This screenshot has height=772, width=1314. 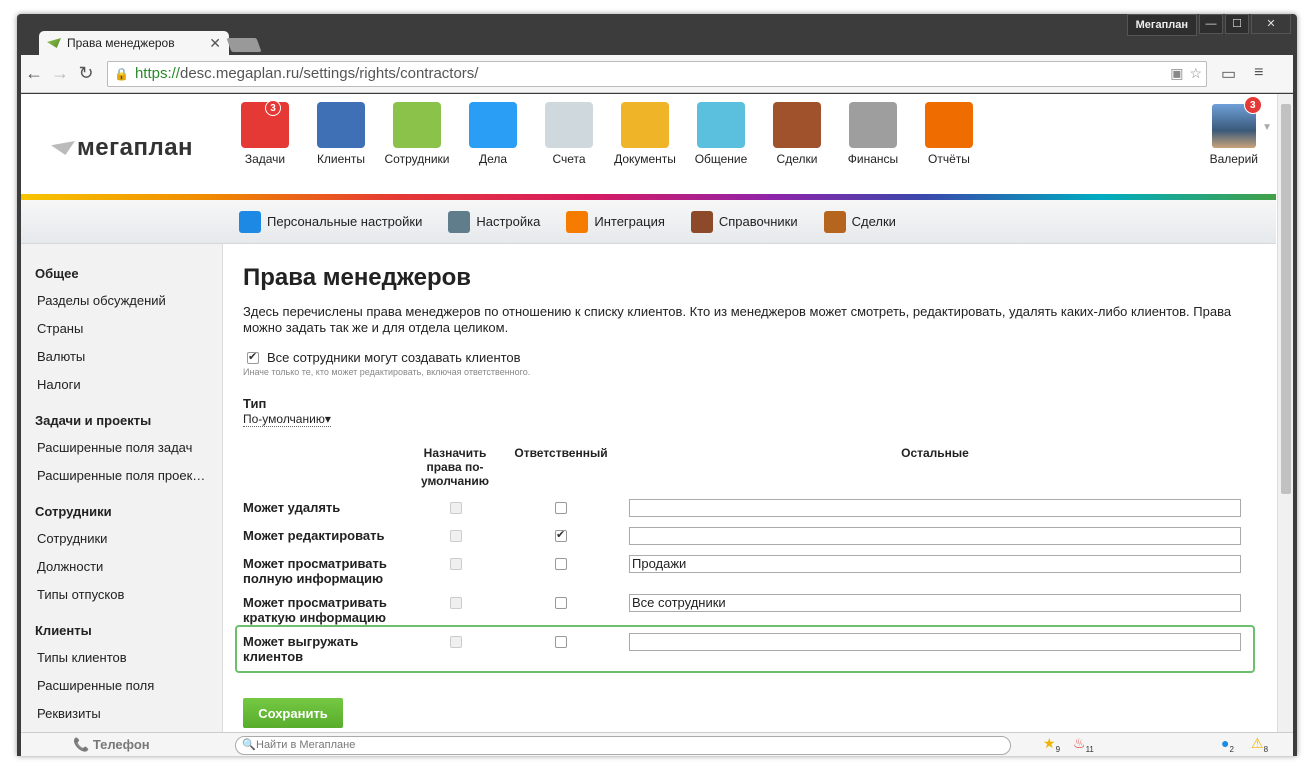 What do you see at coordinates (935, 564) in the screenshot?
I see `others-field: Продажи` at bounding box center [935, 564].